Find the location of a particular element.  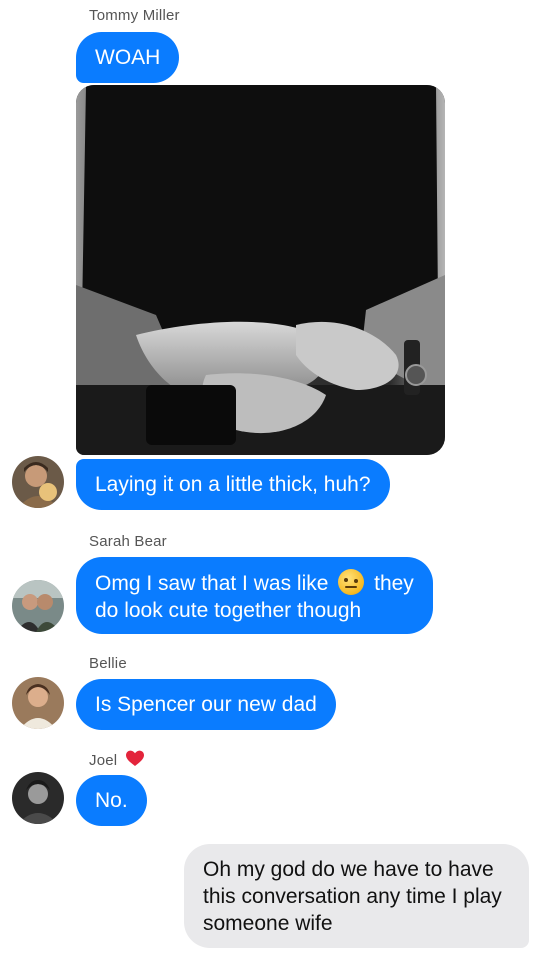

avatar-tommy is located at coordinates (38, 482).